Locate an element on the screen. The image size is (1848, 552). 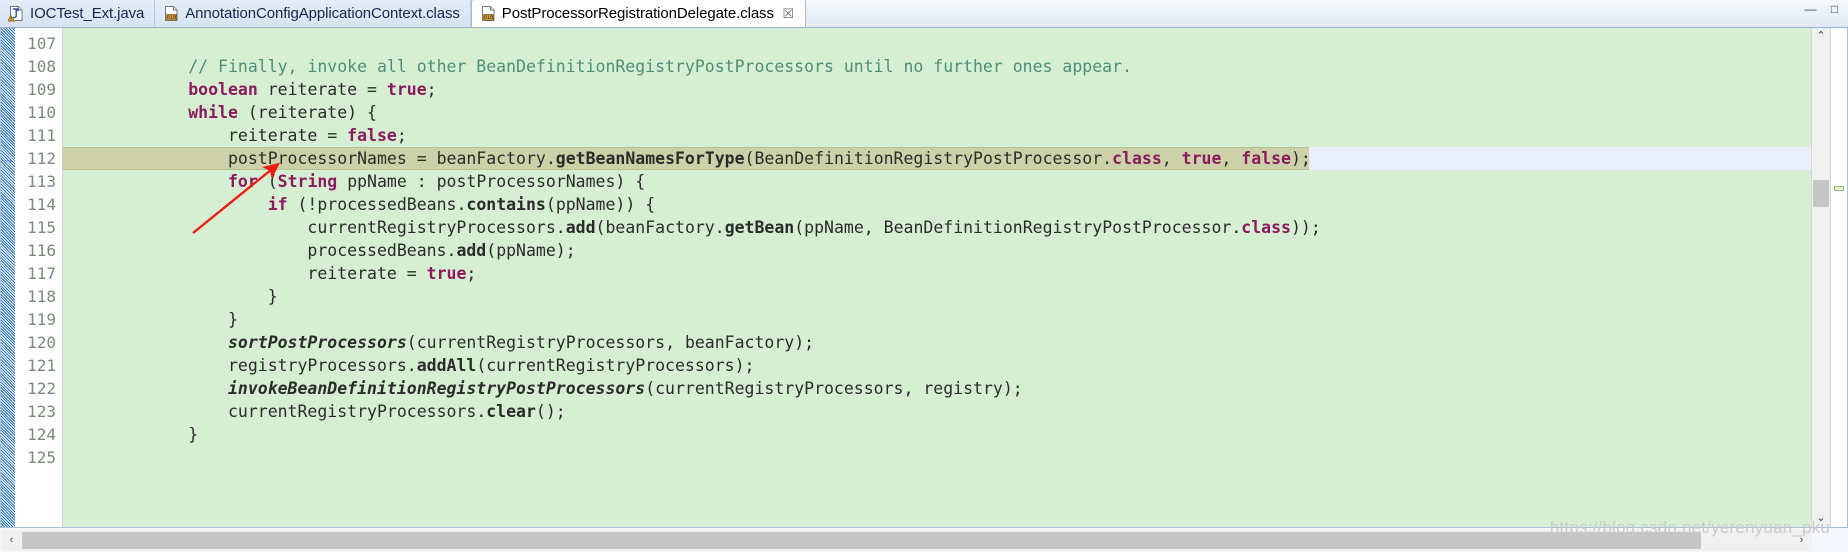
line-number: 121 is located at coordinates (41, 365).